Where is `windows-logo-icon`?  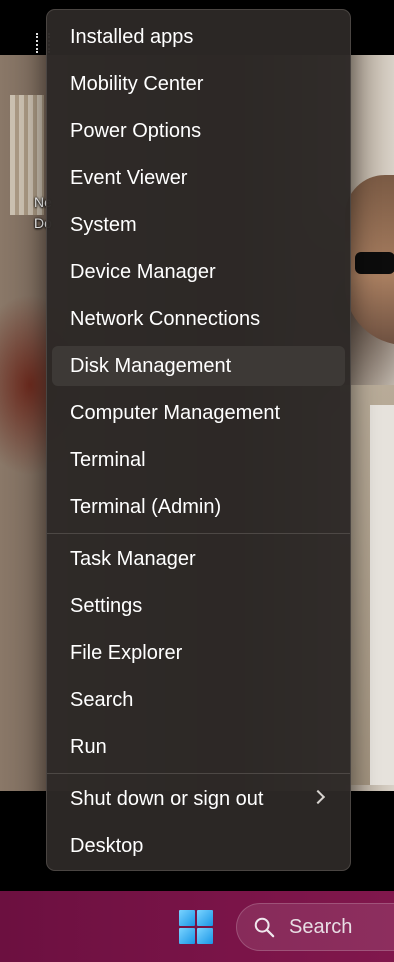
windows-logo-icon is located at coordinates (196, 927).